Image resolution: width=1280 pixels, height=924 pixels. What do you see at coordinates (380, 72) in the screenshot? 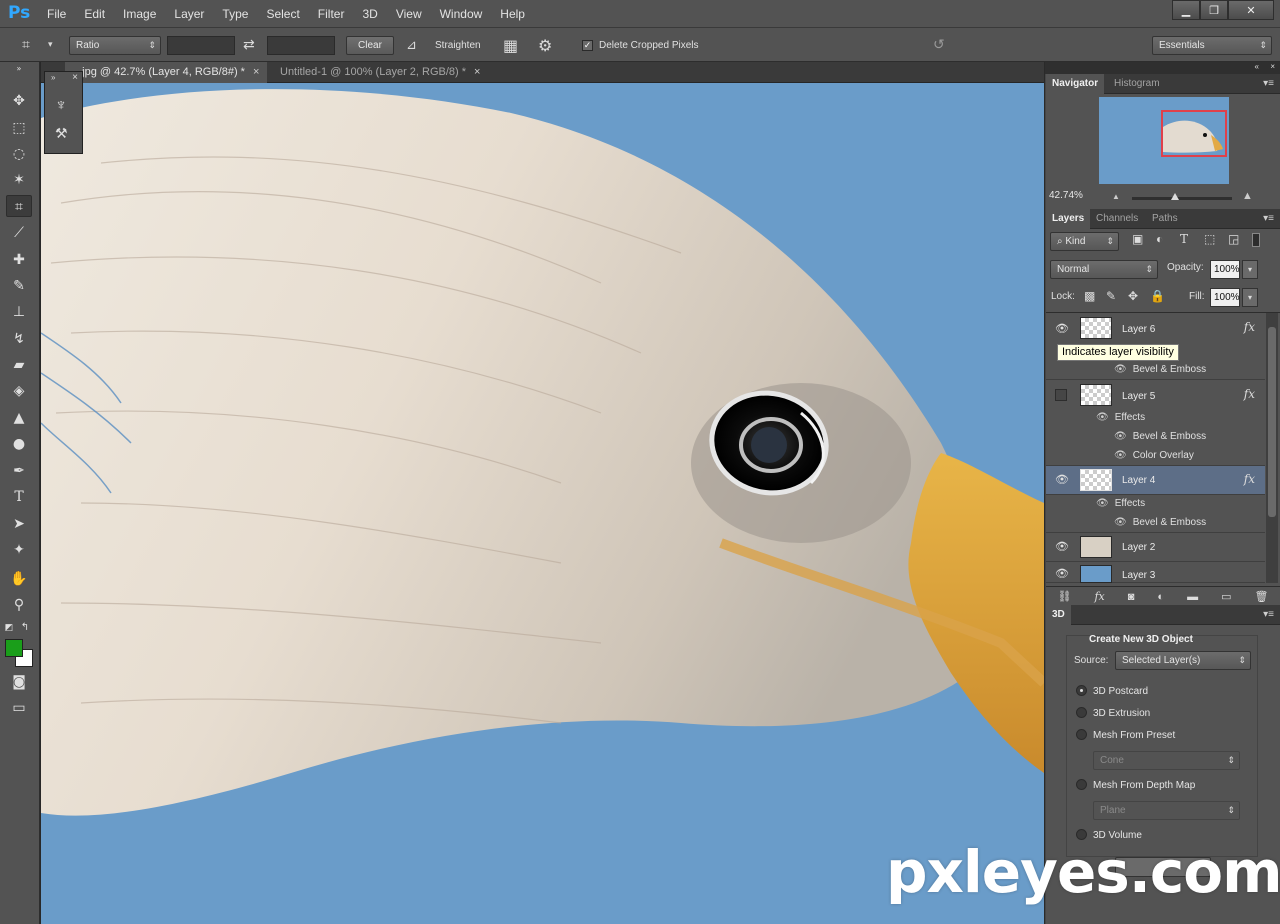
I see `tab-document-untitled: Untitled-1 @ 100% (Layer 2, RGB/8) * ×` at bounding box center [380, 72].